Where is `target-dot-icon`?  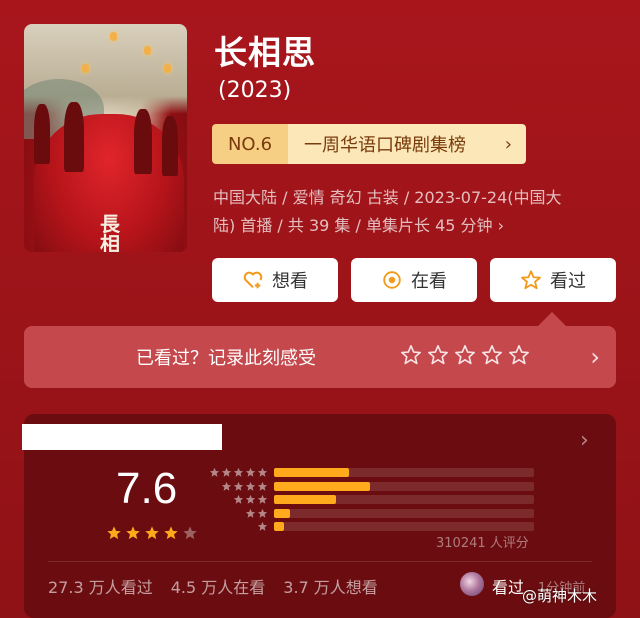 target-dot-icon is located at coordinates (392, 280).